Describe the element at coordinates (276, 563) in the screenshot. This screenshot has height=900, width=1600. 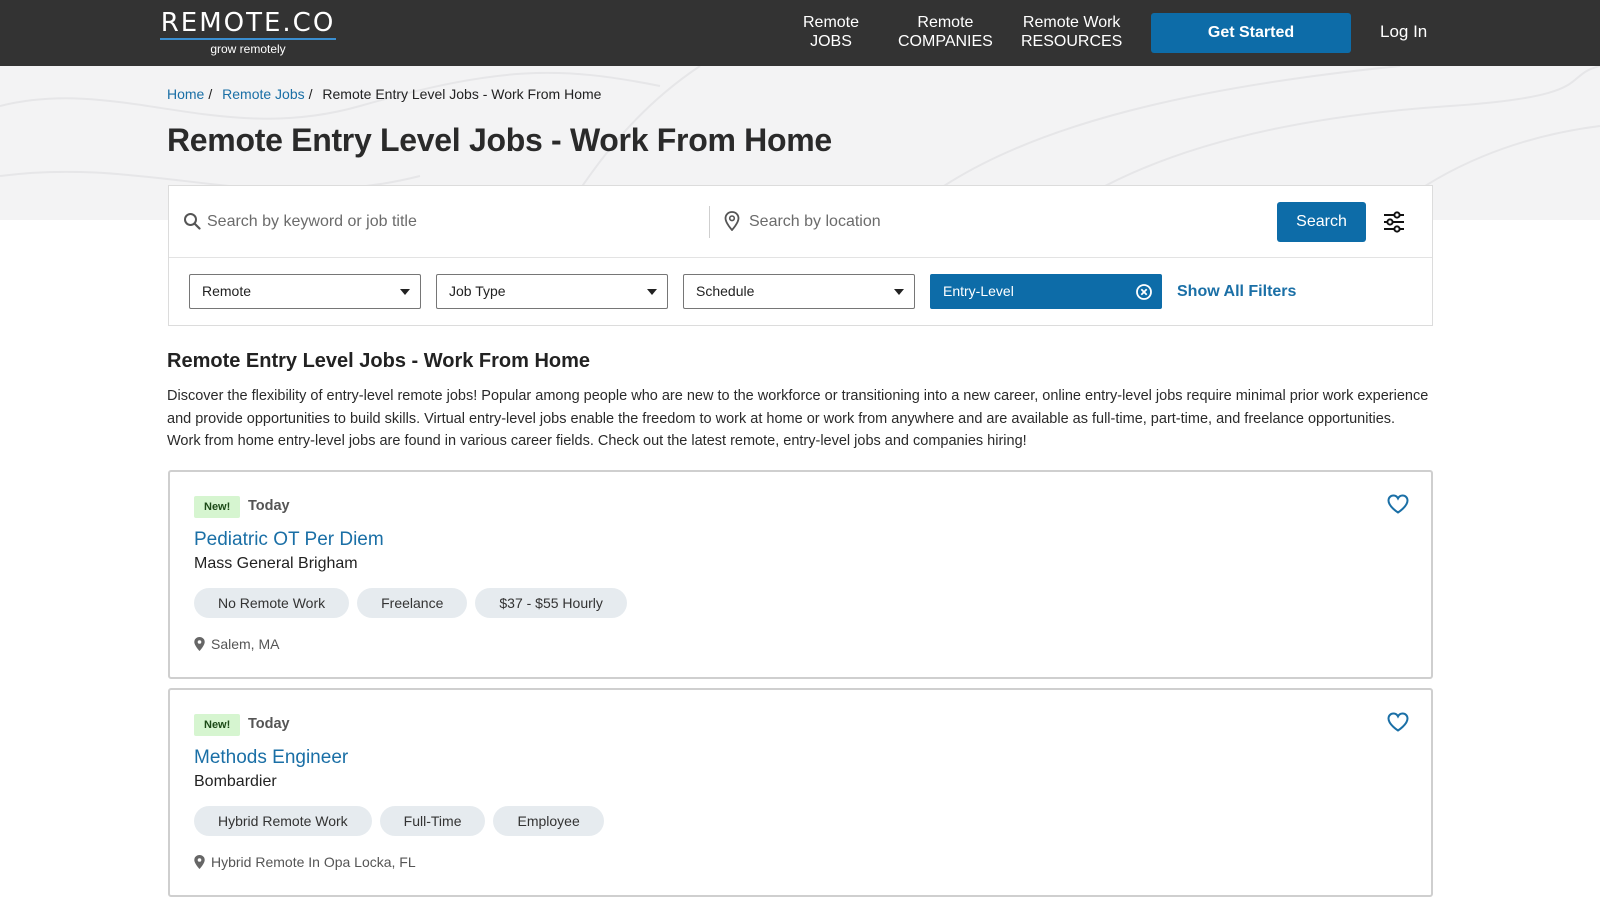
I see `company-name: Mass General Brigham` at that location.